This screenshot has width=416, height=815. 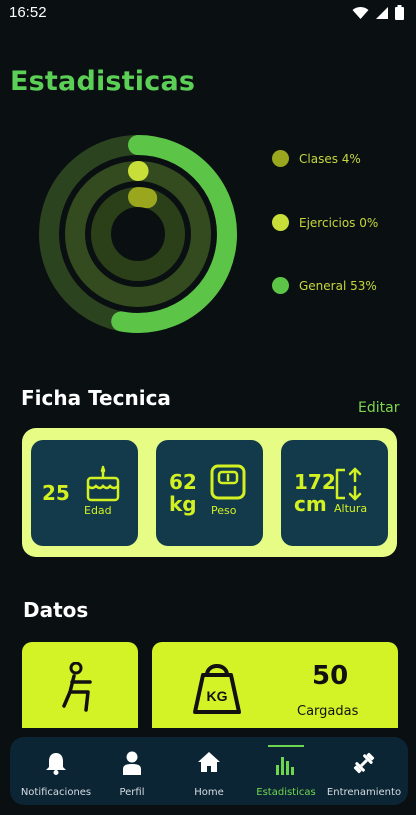 What do you see at coordinates (275, 685) in the screenshot?
I see `cargadas-card: KG 50 Cargadas` at bounding box center [275, 685].